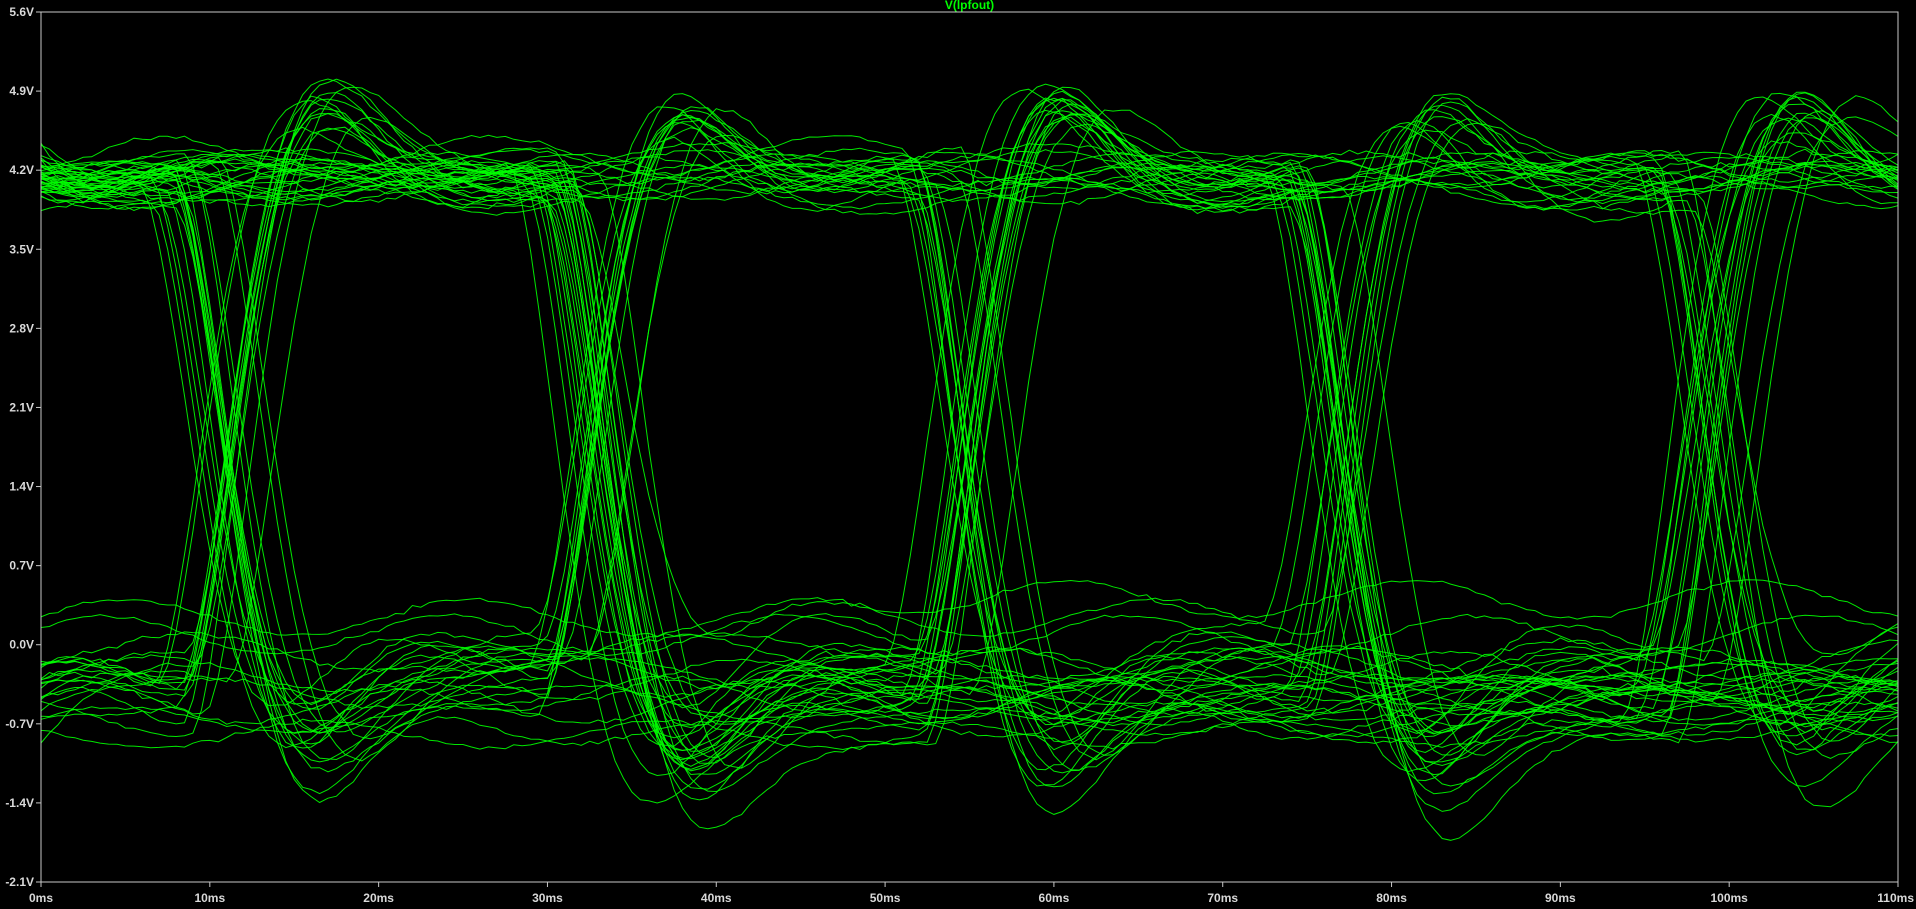 This screenshot has width=1916, height=909. Describe the element at coordinates (969, 6) in the screenshot. I see `chart-title: V(lpfout)` at that location.